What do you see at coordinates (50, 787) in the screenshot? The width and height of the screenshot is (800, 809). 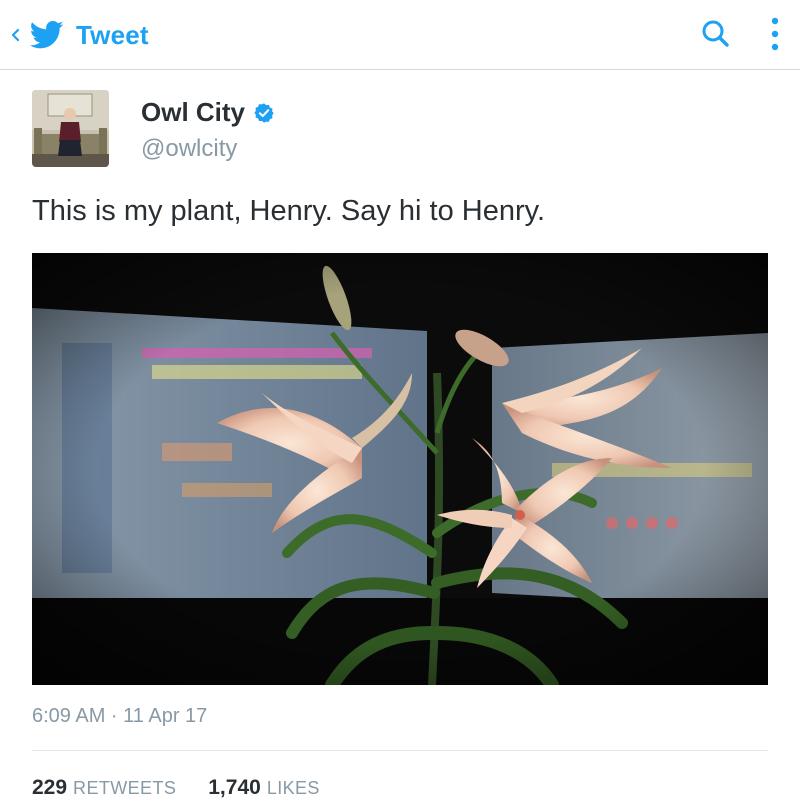 I see `retweets-count: 229` at bounding box center [50, 787].